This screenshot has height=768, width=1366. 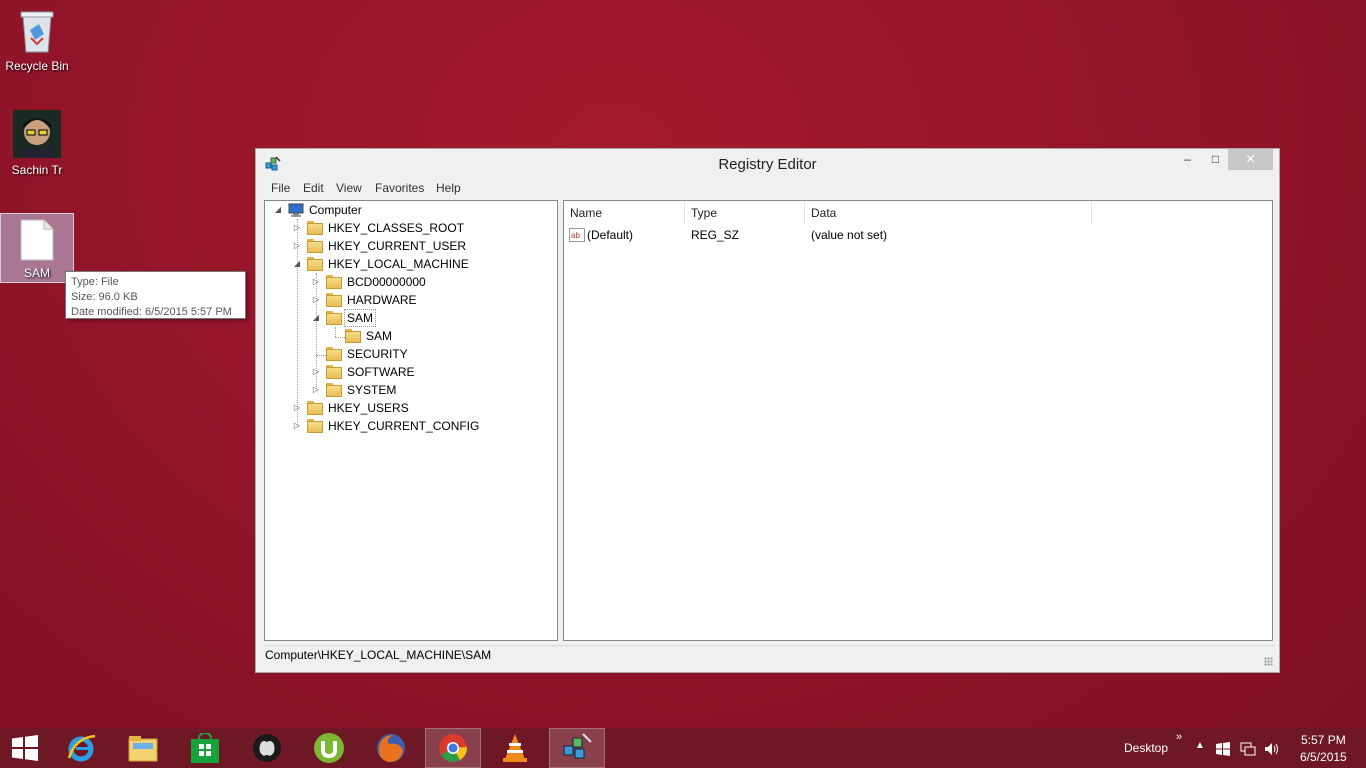 I want to click on show-hidden-icons-icon: ▲, so click(x=1200, y=745).